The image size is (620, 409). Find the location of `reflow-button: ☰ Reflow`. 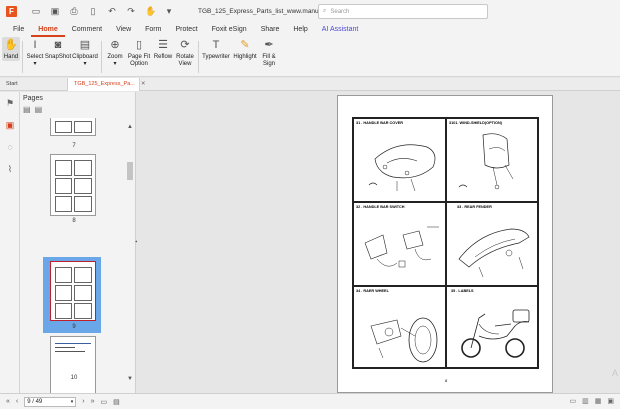

reflow-button: ☰ Reflow is located at coordinates (163, 49).